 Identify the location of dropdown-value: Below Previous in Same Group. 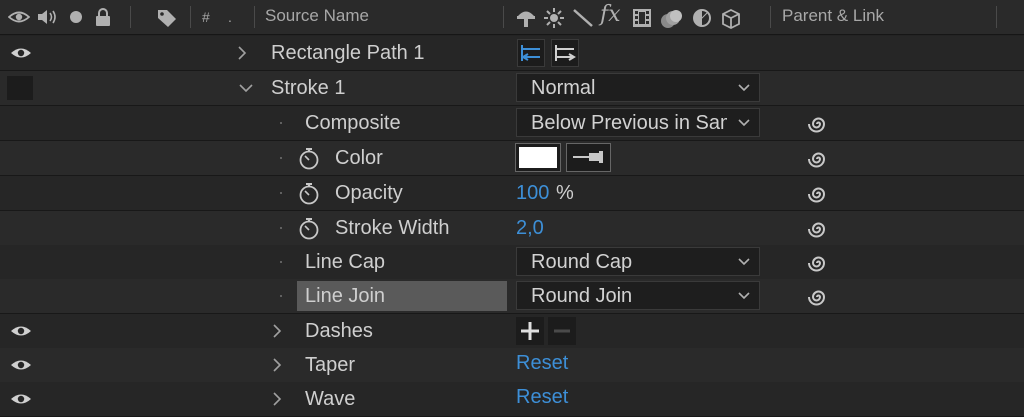
(629, 123).